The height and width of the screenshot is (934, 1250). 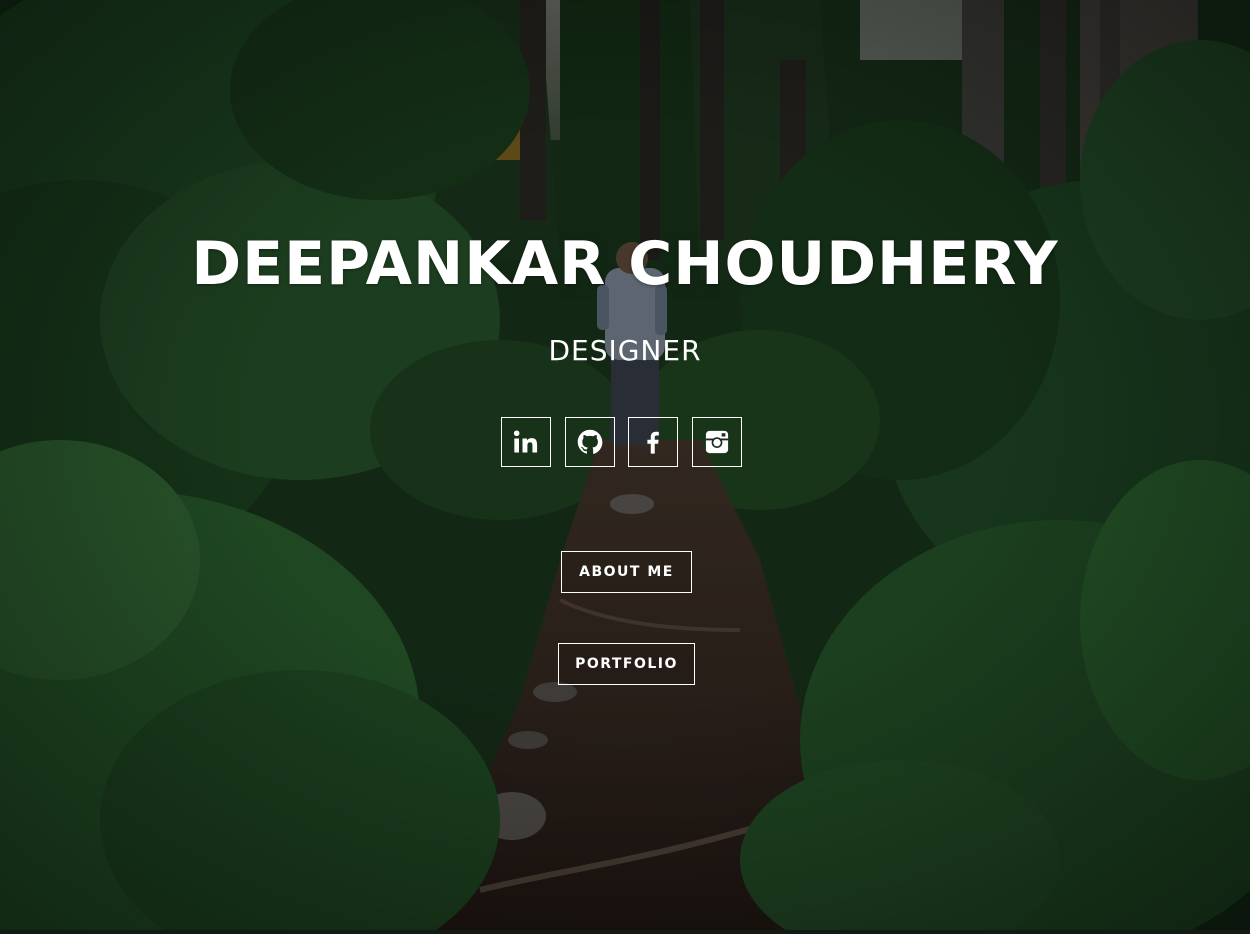 I want to click on facebook-button, so click(x=653, y=442).